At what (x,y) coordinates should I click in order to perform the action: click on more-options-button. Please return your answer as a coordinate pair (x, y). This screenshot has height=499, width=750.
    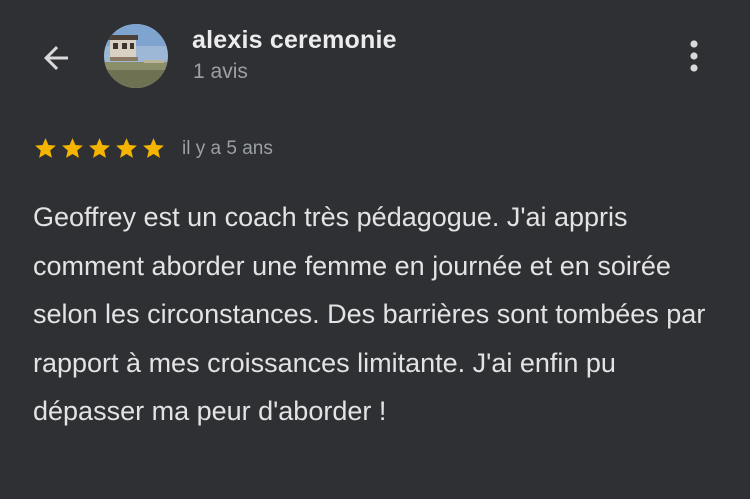
    Looking at the image, I should click on (694, 56).